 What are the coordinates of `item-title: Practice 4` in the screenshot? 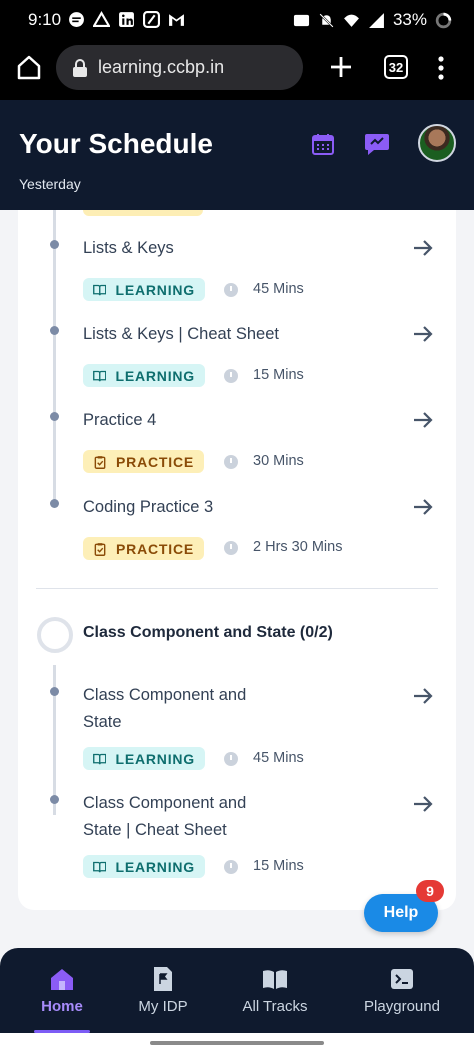 It's located at (193, 420).